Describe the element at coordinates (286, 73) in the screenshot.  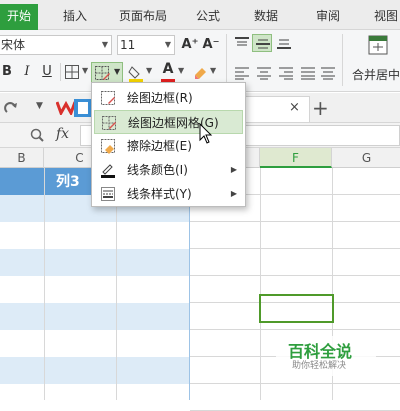
I see `align-right-icon` at that location.